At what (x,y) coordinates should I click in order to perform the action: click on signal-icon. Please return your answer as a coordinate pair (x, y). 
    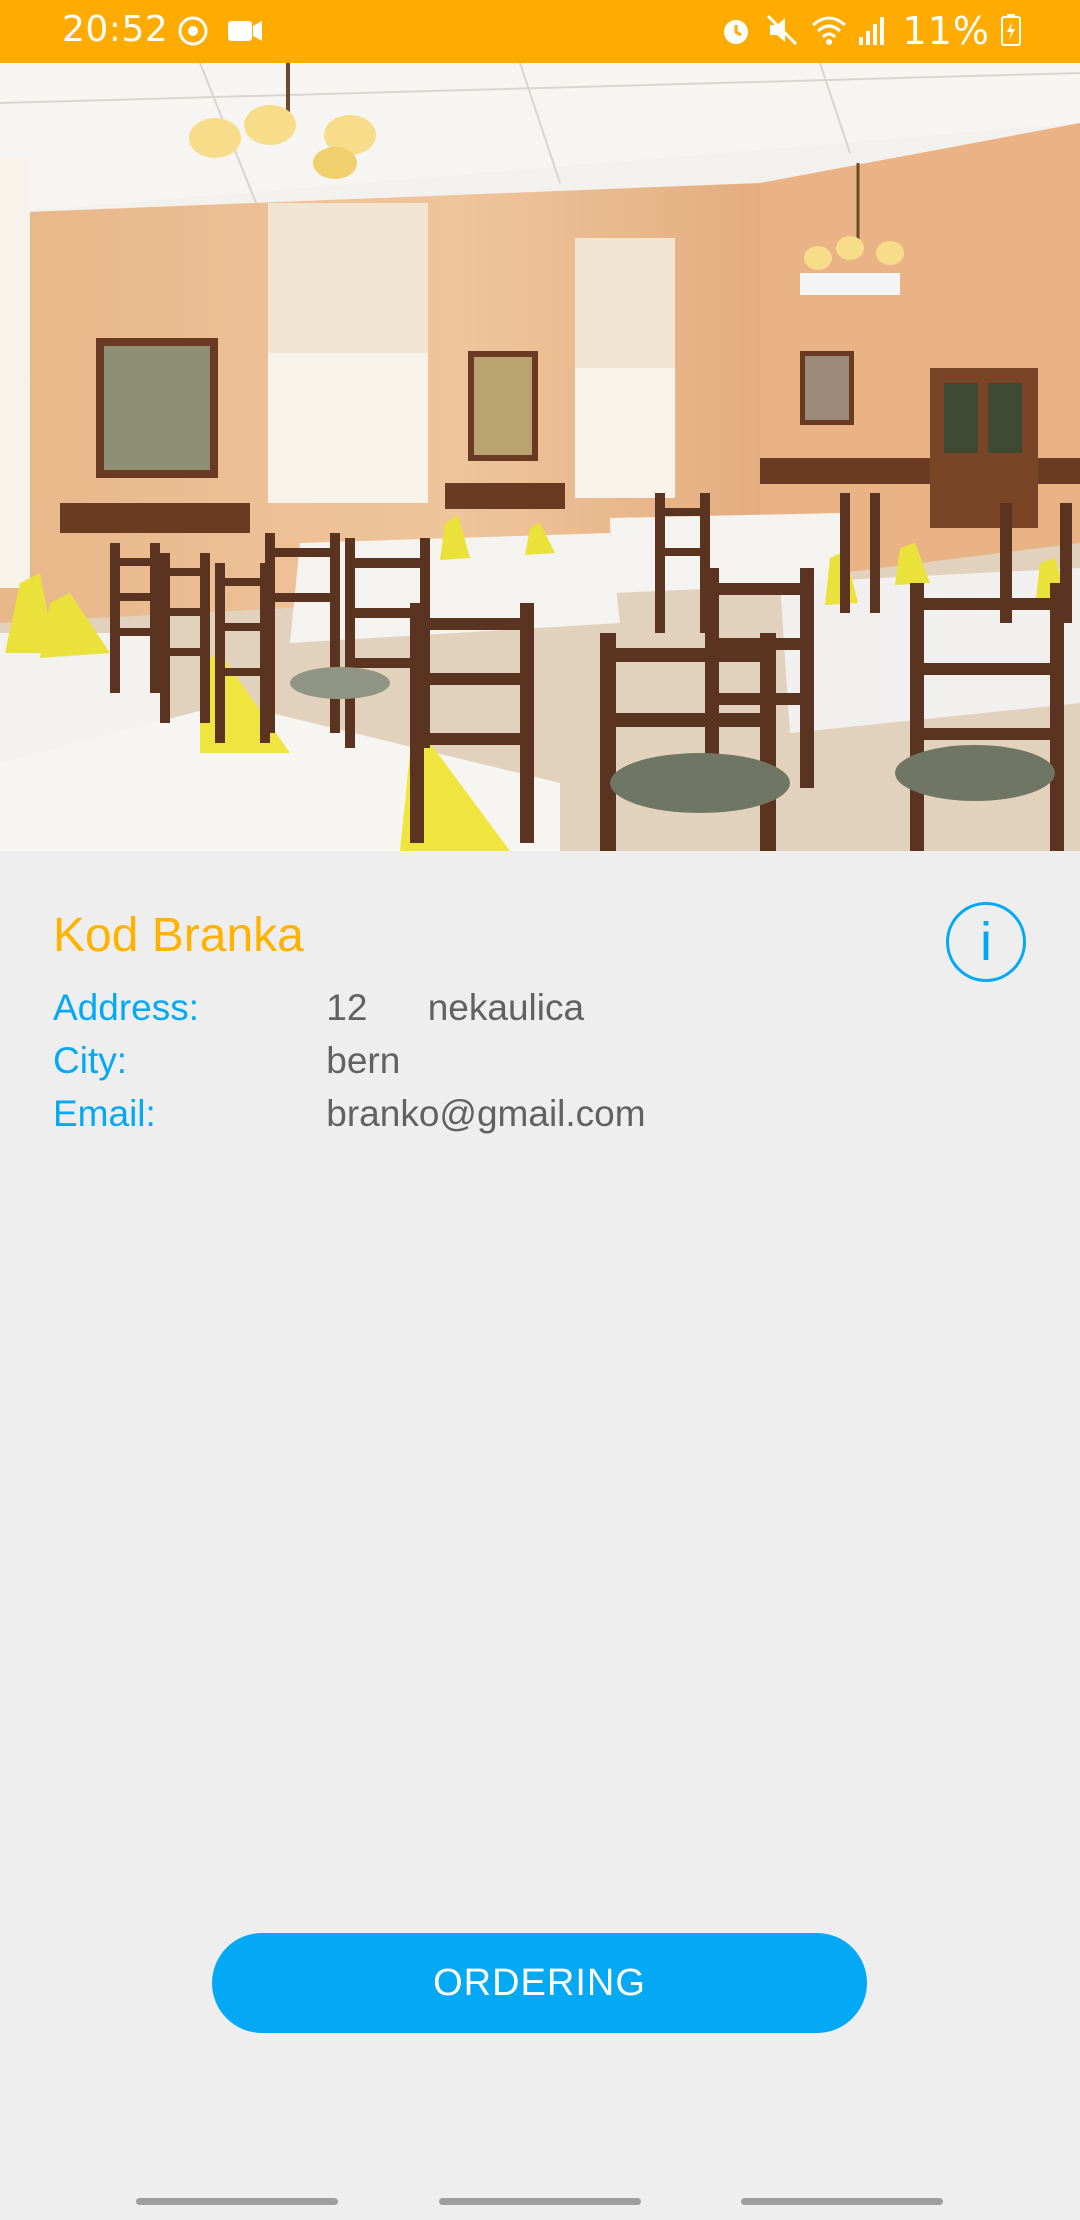
    Looking at the image, I should click on (875, 31).